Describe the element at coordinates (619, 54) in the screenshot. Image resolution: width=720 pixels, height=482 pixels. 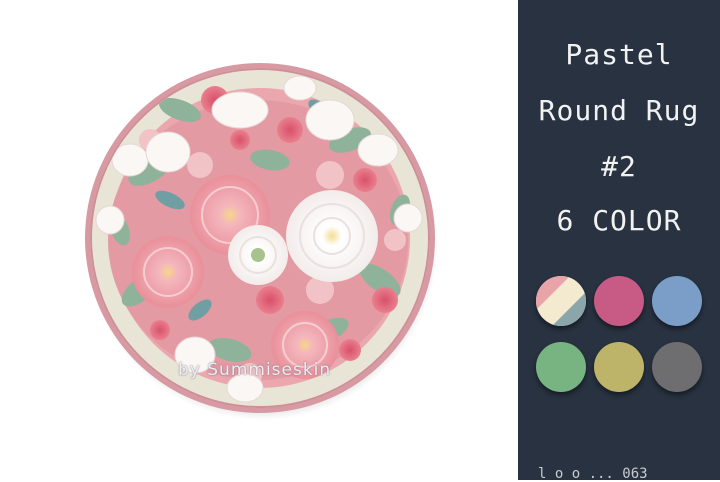
I see `title-line-1: Pastel` at that location.